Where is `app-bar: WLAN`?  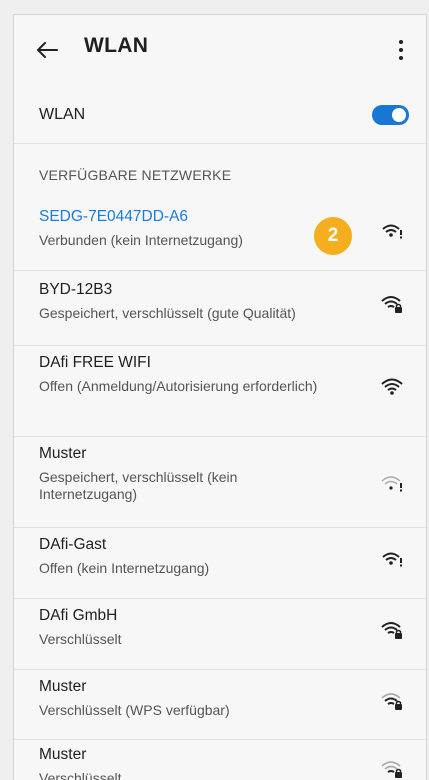
app-bar: WLAN is located at coordinates (220, 48).